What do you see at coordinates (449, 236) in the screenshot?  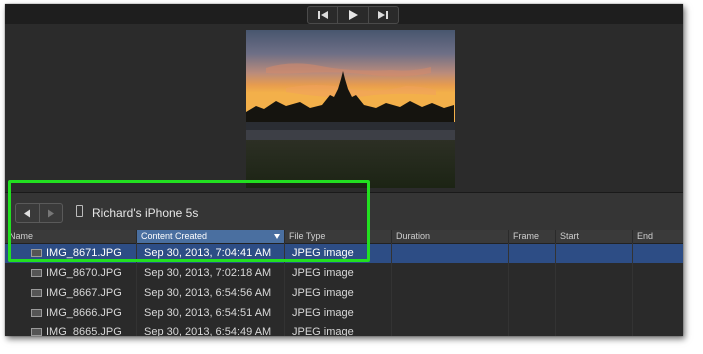 I see `column-header-duration: Duration` at bounding box center [449, 236].